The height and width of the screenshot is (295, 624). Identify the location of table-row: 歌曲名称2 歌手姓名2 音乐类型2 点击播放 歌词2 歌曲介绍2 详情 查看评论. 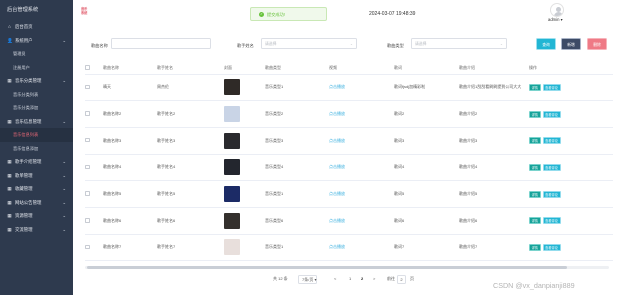
(349, 114).